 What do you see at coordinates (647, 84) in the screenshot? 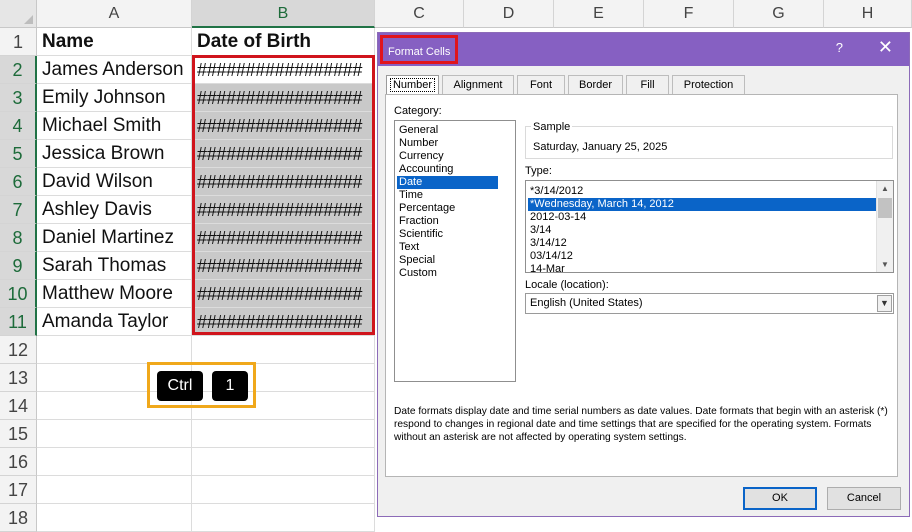
I see `tab-fill: Fill` at bounding box center [647, 84].